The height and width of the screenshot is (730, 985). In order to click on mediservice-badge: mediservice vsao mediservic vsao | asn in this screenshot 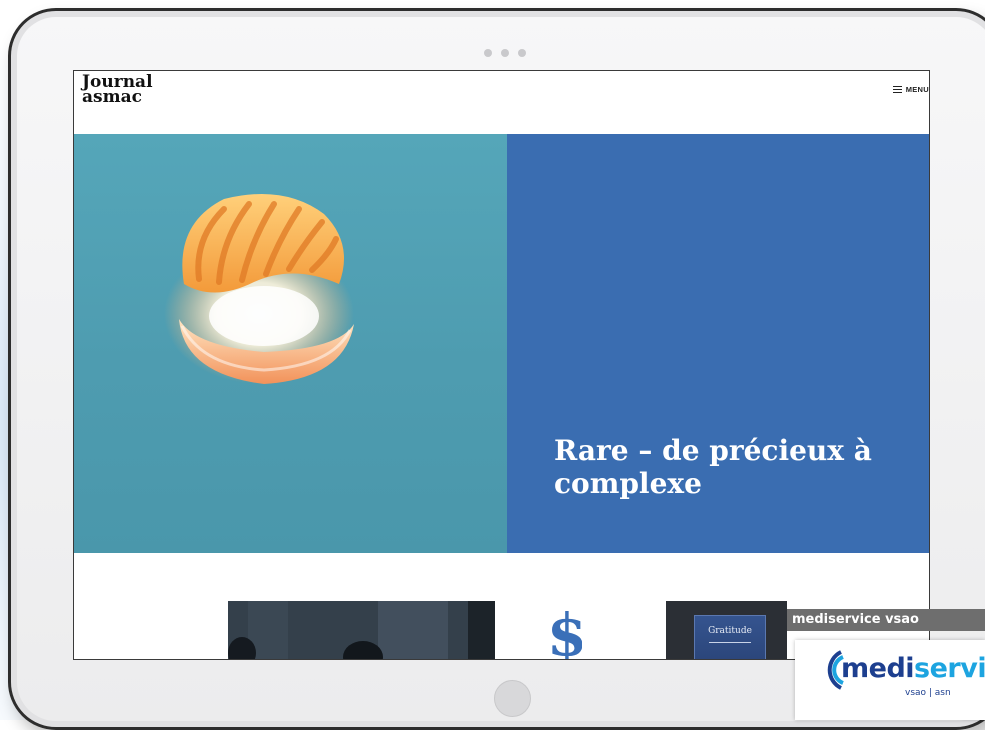, I will do `click(886, 664)`.